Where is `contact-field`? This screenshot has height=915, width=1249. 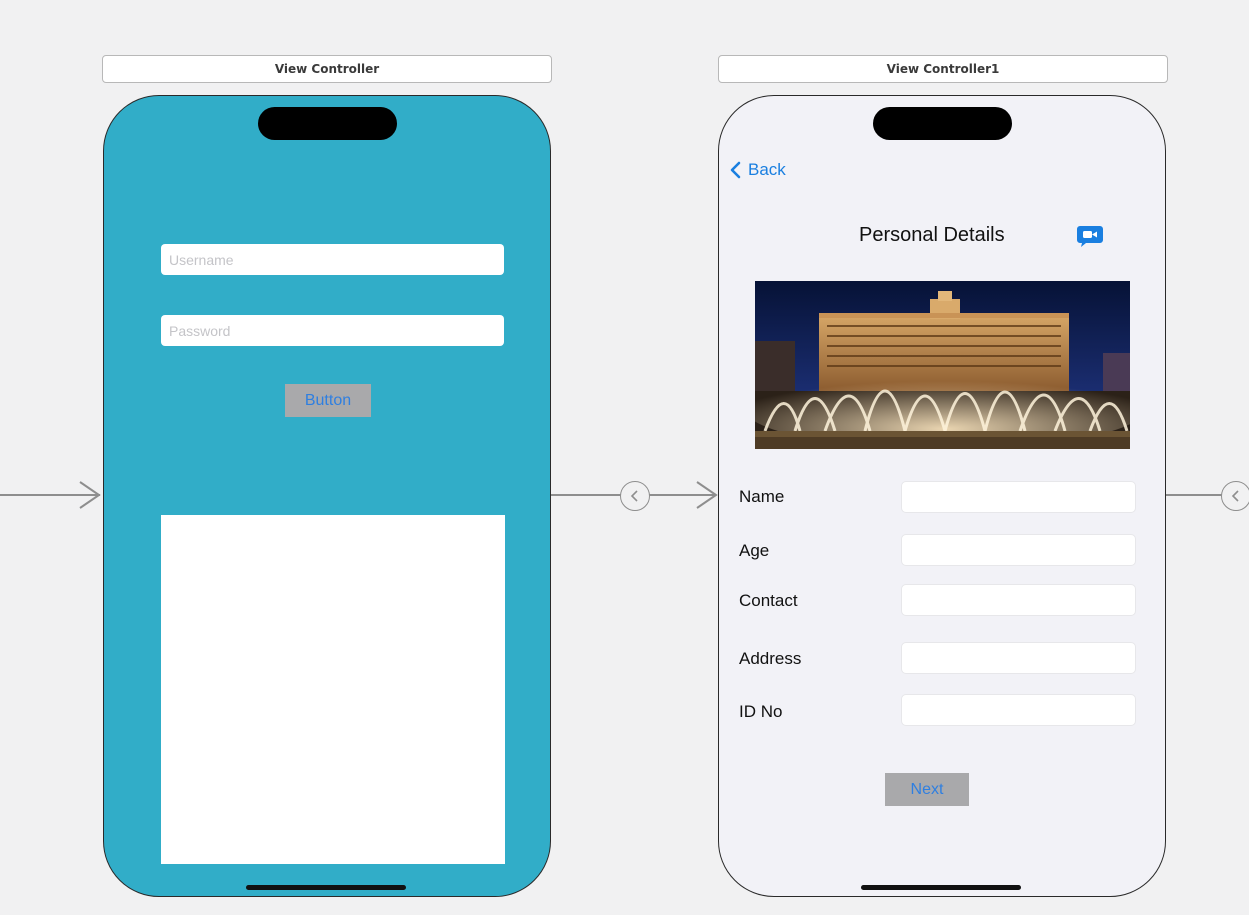
contact-field is located at coordinates (1018, 600).